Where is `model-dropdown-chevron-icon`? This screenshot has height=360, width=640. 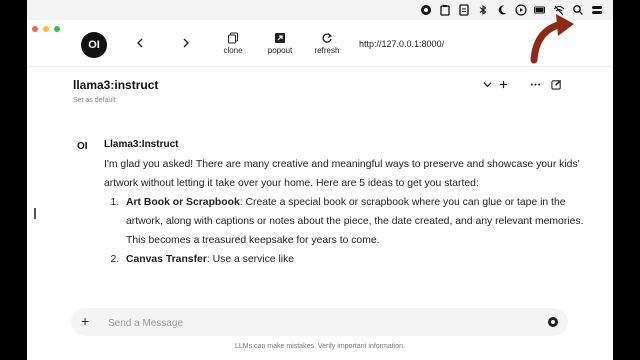 model-dropdown-chevron-icon is located at coordinates (487, 84).